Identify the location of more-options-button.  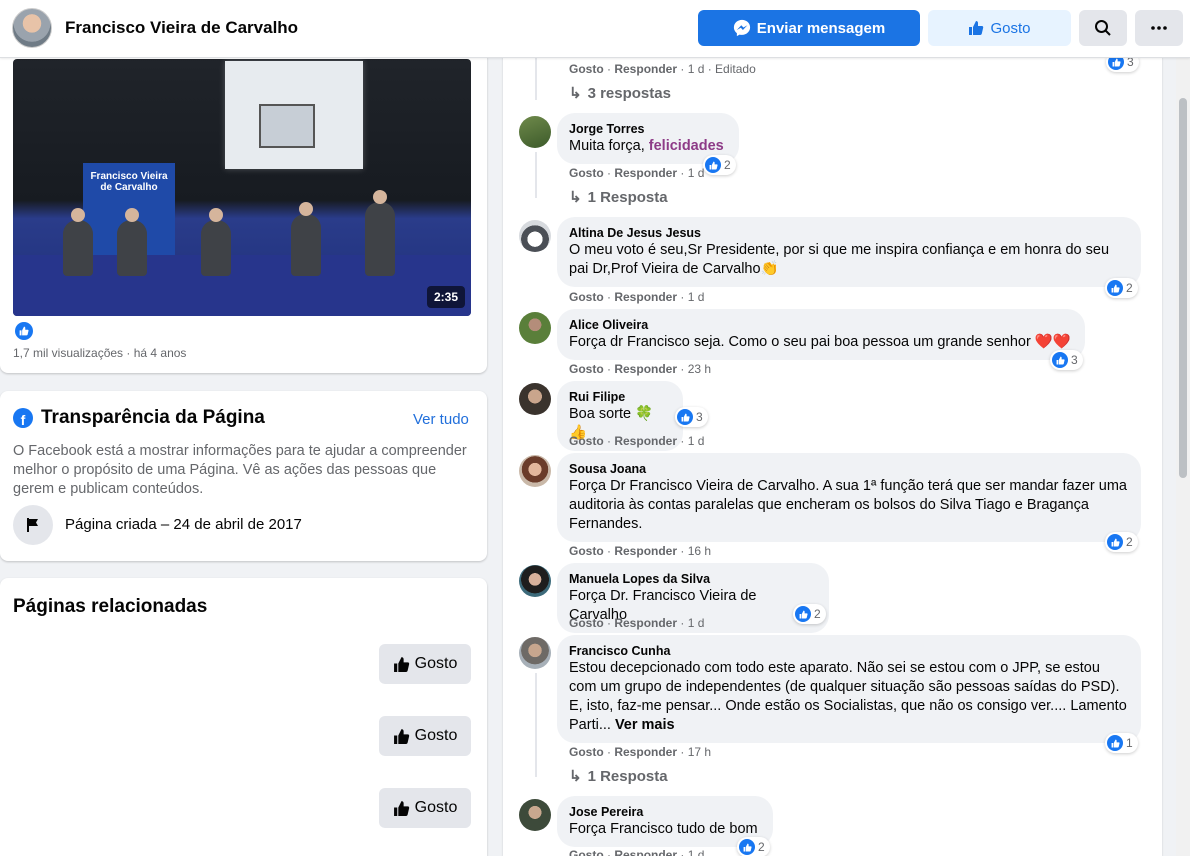
(1159, 28).